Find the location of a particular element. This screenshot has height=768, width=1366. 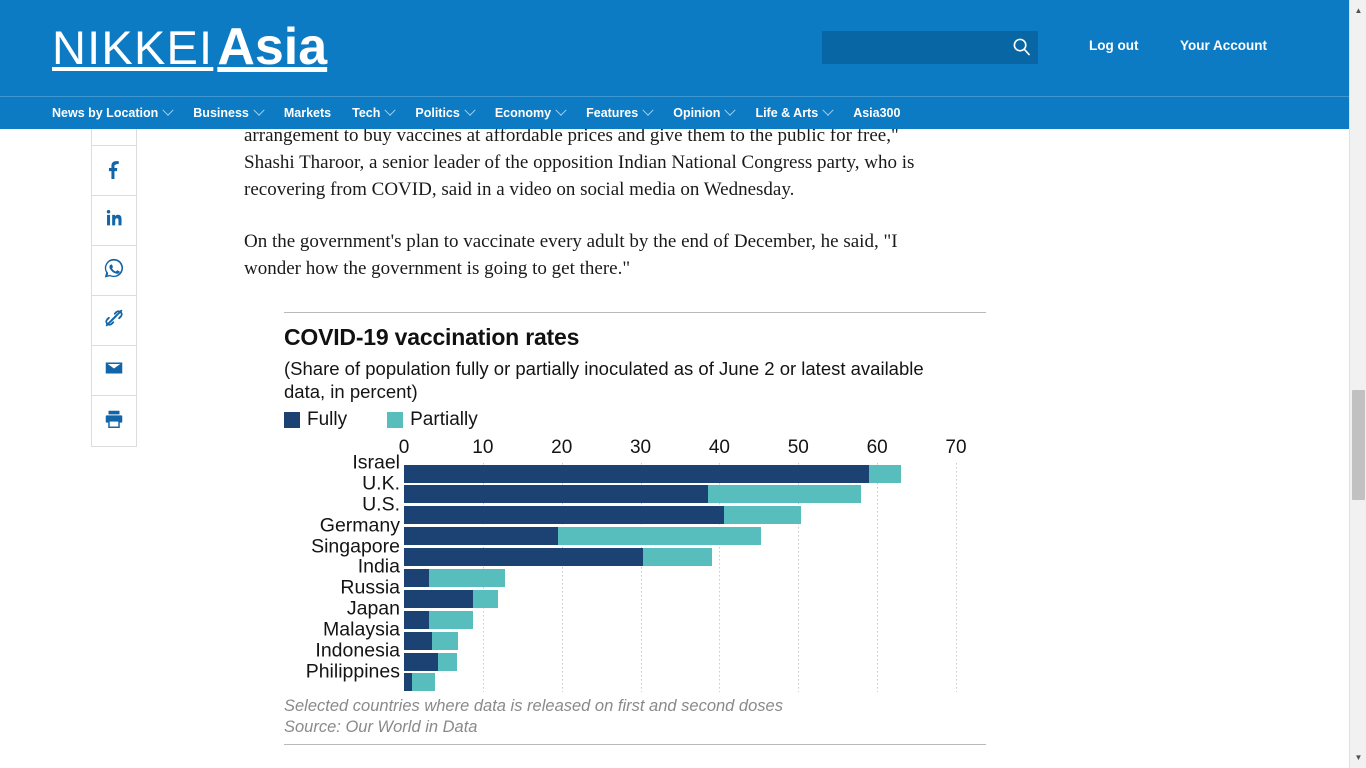

link-icon is located at coordinates (114, 320).